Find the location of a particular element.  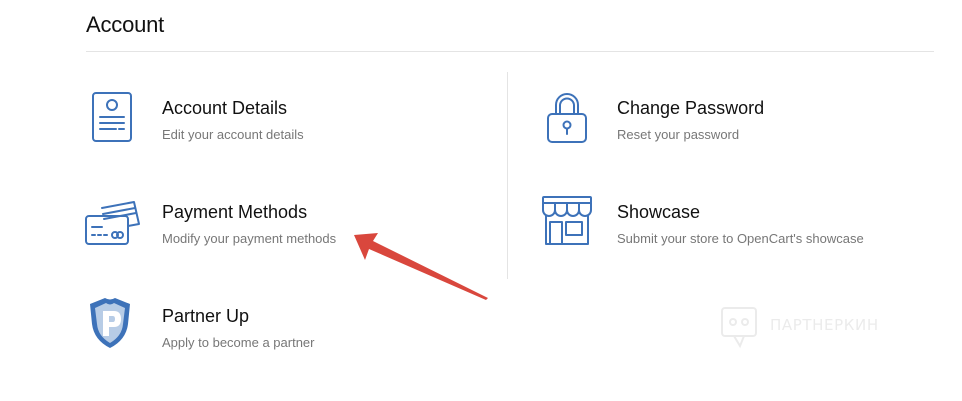

payment-methods-title: Payment Methods is located at coordinates (234, 212).